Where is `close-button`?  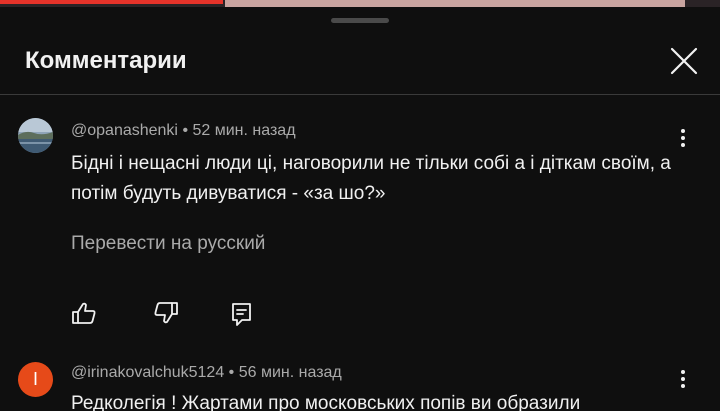
close-button is located at coordinates (684, 61).